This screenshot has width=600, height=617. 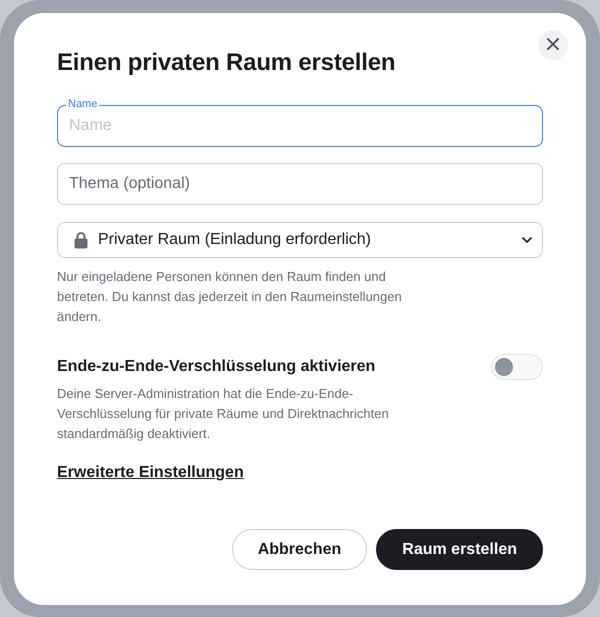 I want to click on create-room-button: Raum erstellen, so click(x=459, y=549).